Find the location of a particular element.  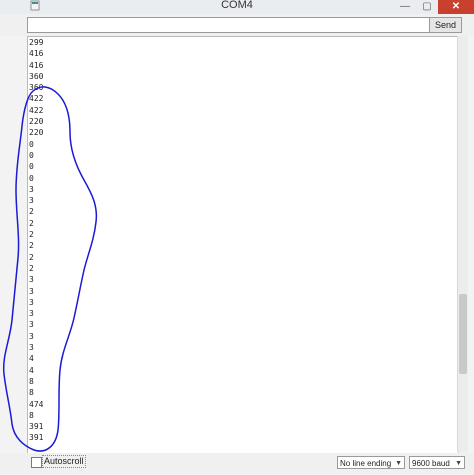

status-bar: Autoscroll No line ending ▼ 9600 baud ▼ is located at coordinates (237, 464).